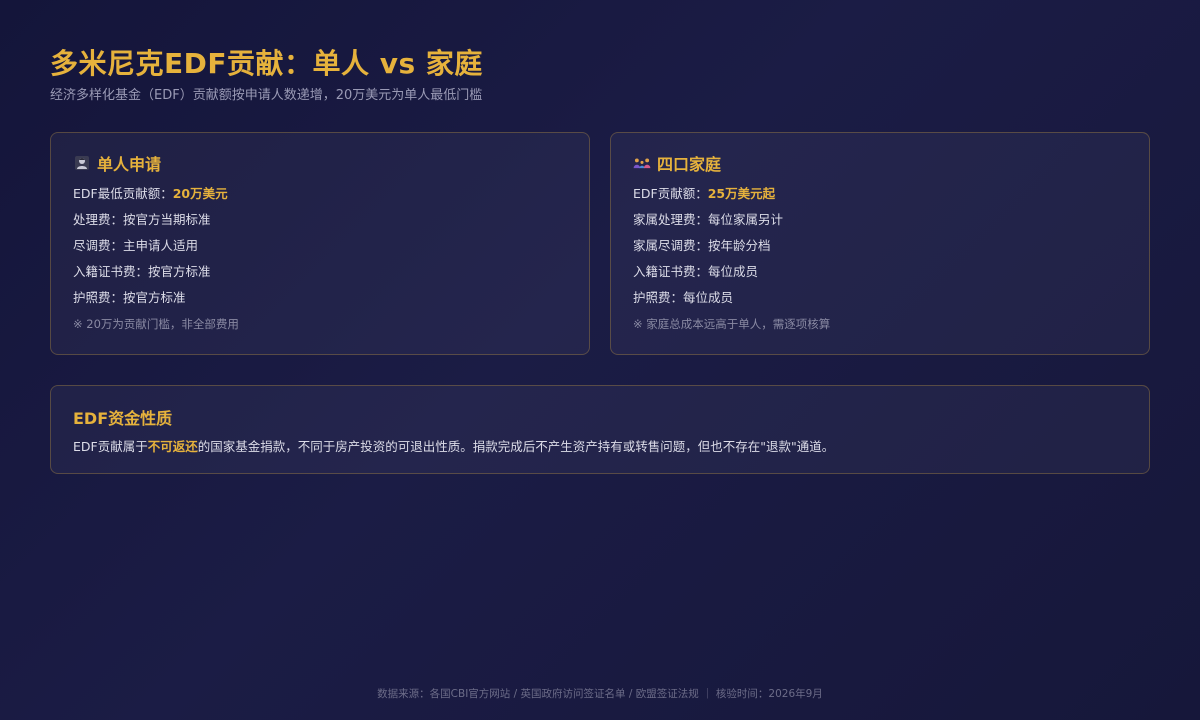 The height and width of the screenshot is (720, 1200). Describe the element at coordinates (739, 245) in the screenshot. I see `fee-value: 按年龄分档` at that location.